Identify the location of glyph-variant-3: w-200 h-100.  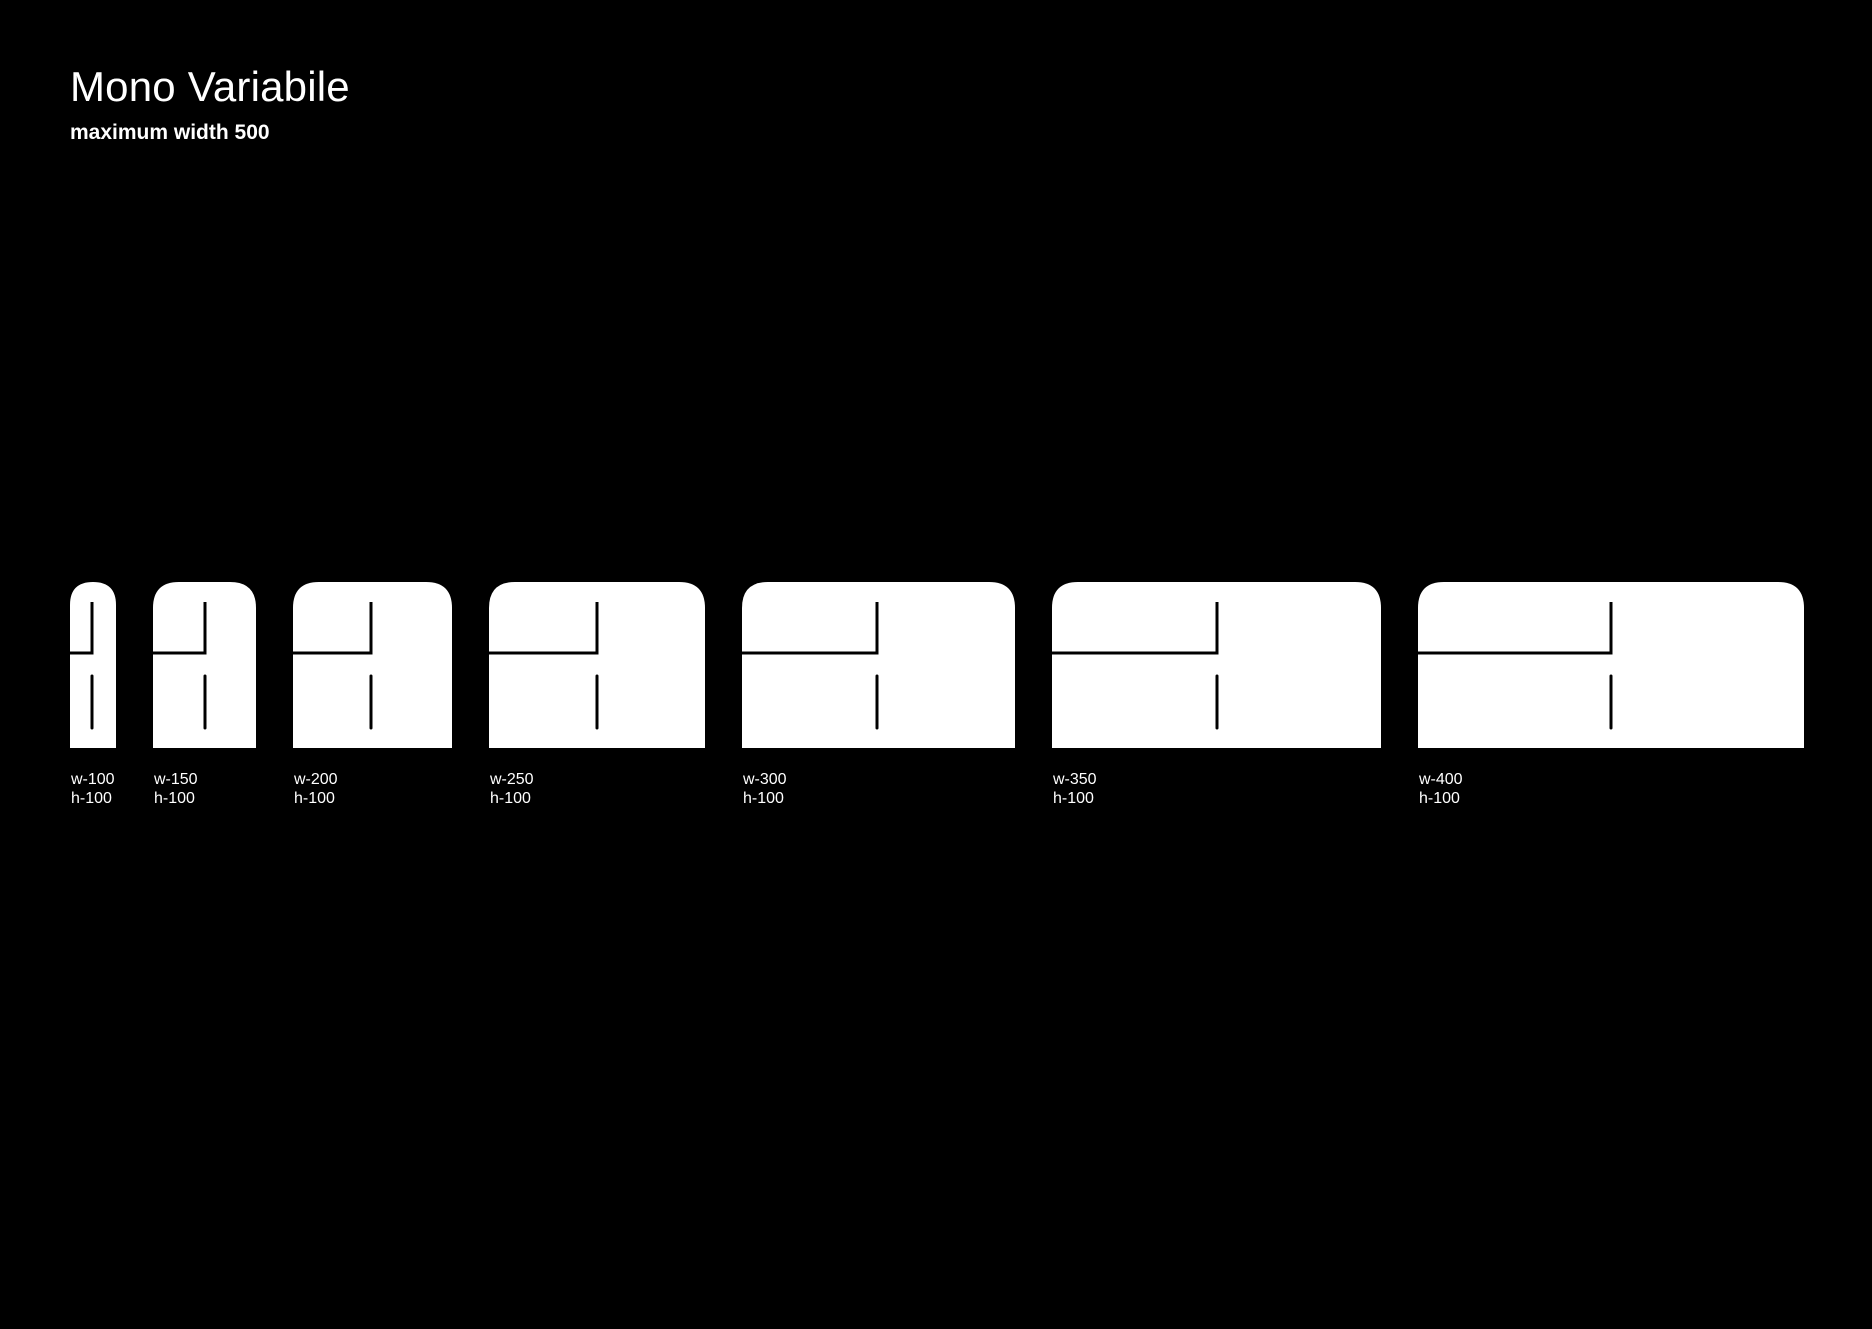
(372, 694).